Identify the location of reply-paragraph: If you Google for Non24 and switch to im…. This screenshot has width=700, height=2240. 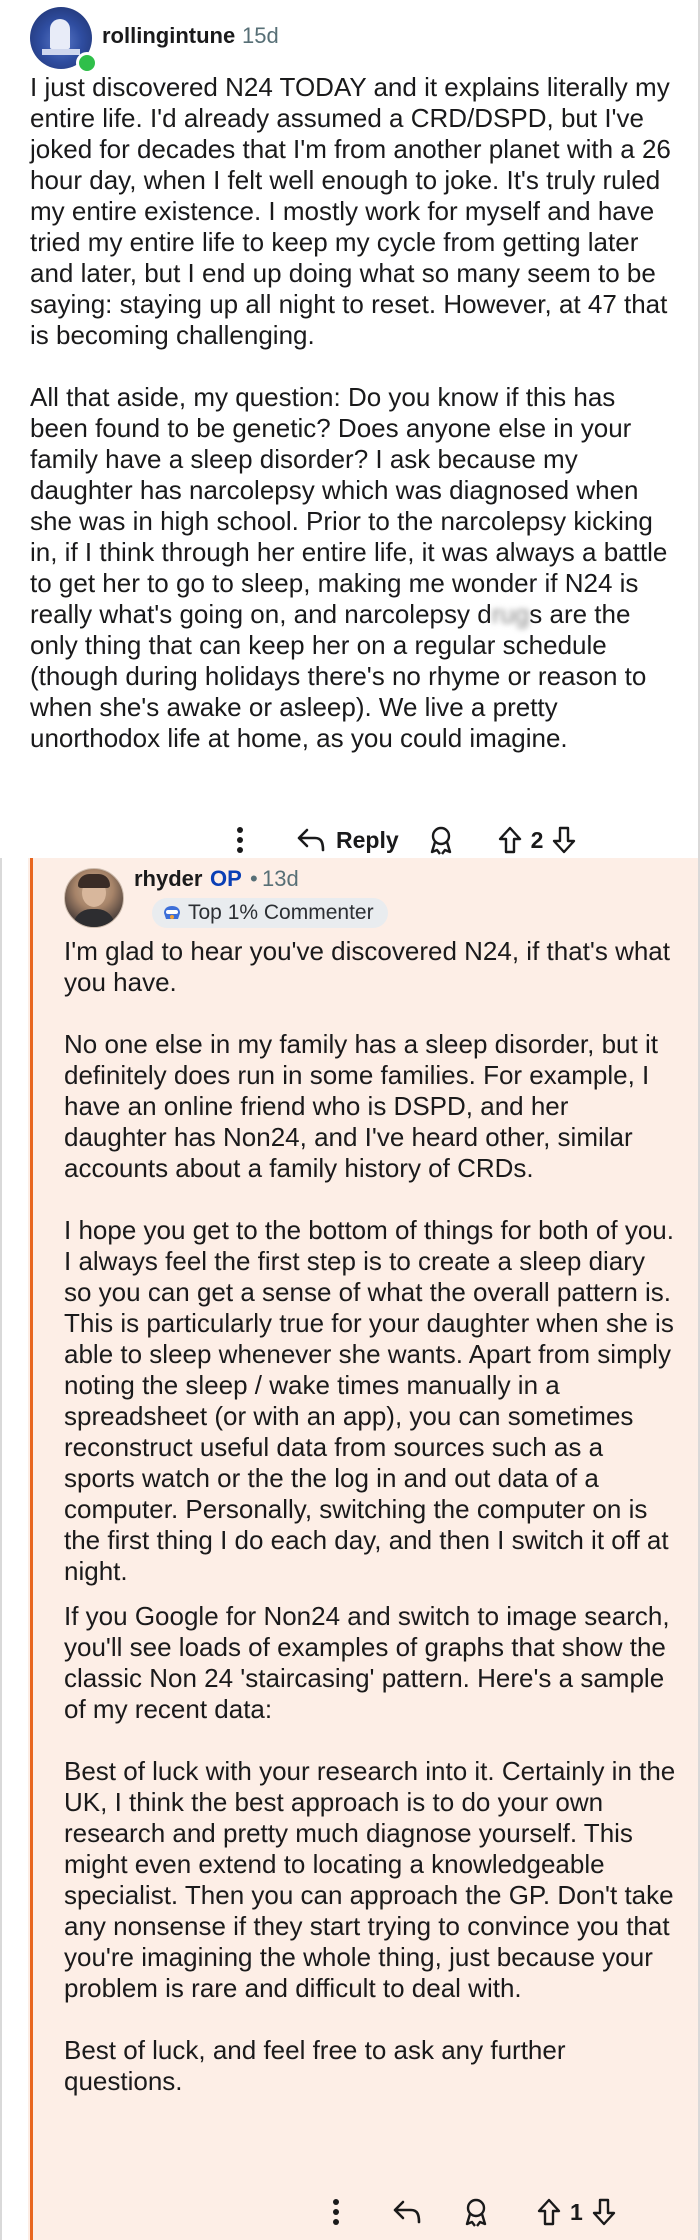
(367, 1662).